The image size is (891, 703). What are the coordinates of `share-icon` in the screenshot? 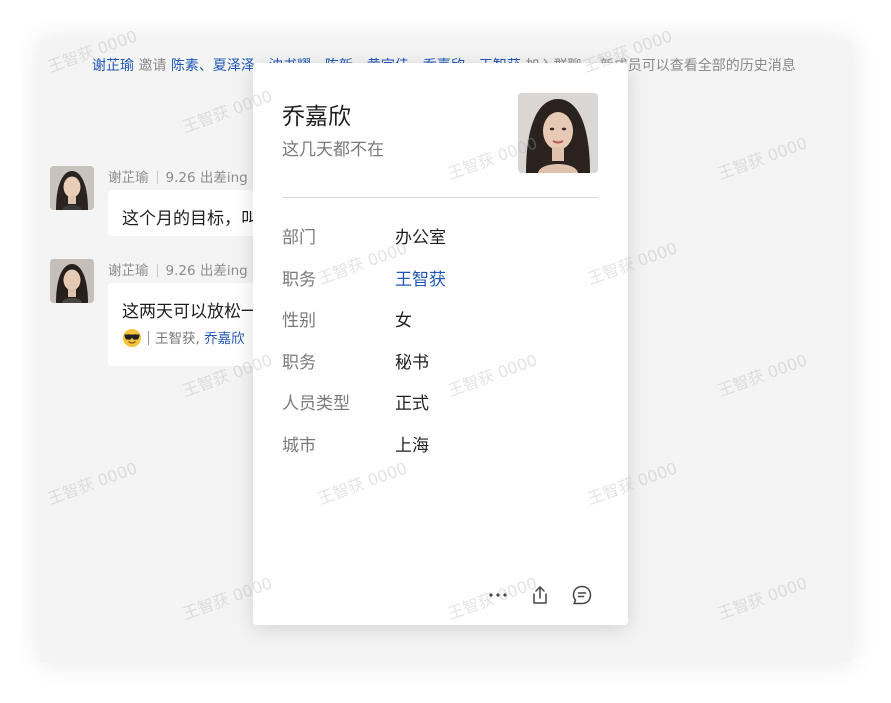 It's located at (540, 595).